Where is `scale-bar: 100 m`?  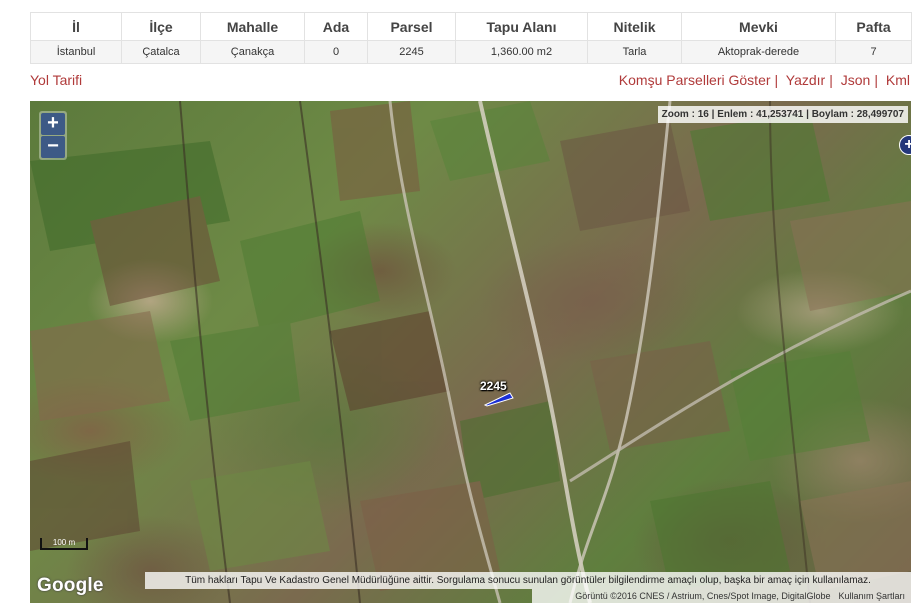 scale-bar: 100 m is located at coordinates (64, 544).